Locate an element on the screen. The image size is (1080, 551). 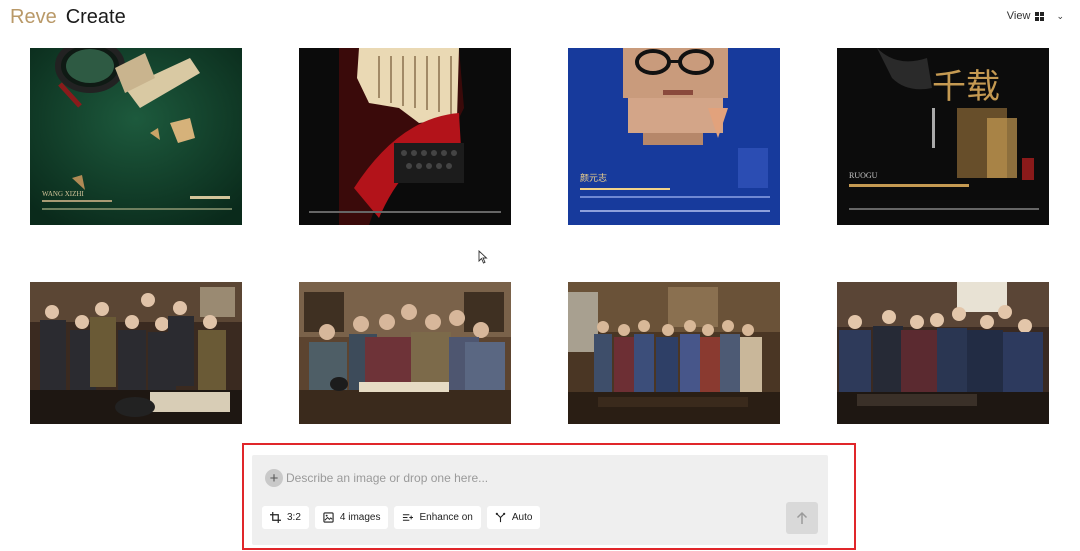
option-chips: 3:2 4 images Enhance on Auto is located at coordinates (401, 517).